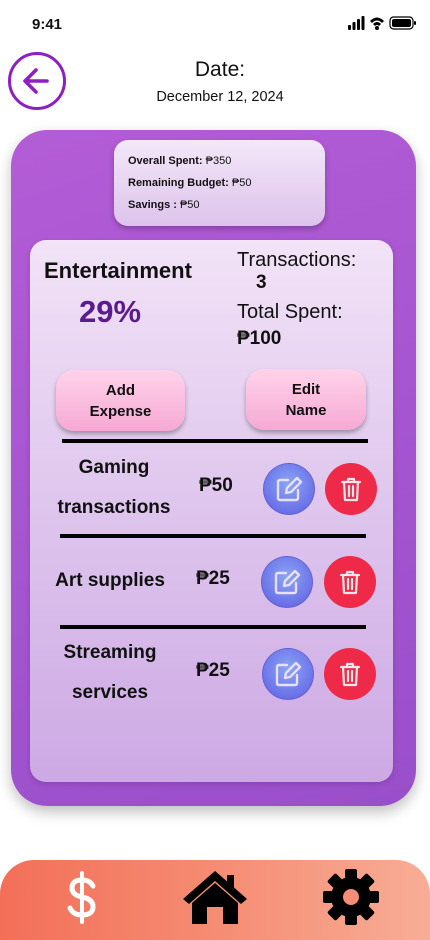  Describe the element at coordinates (261, 282) in the screenshot. I see `transactions-count: 3` at that location.